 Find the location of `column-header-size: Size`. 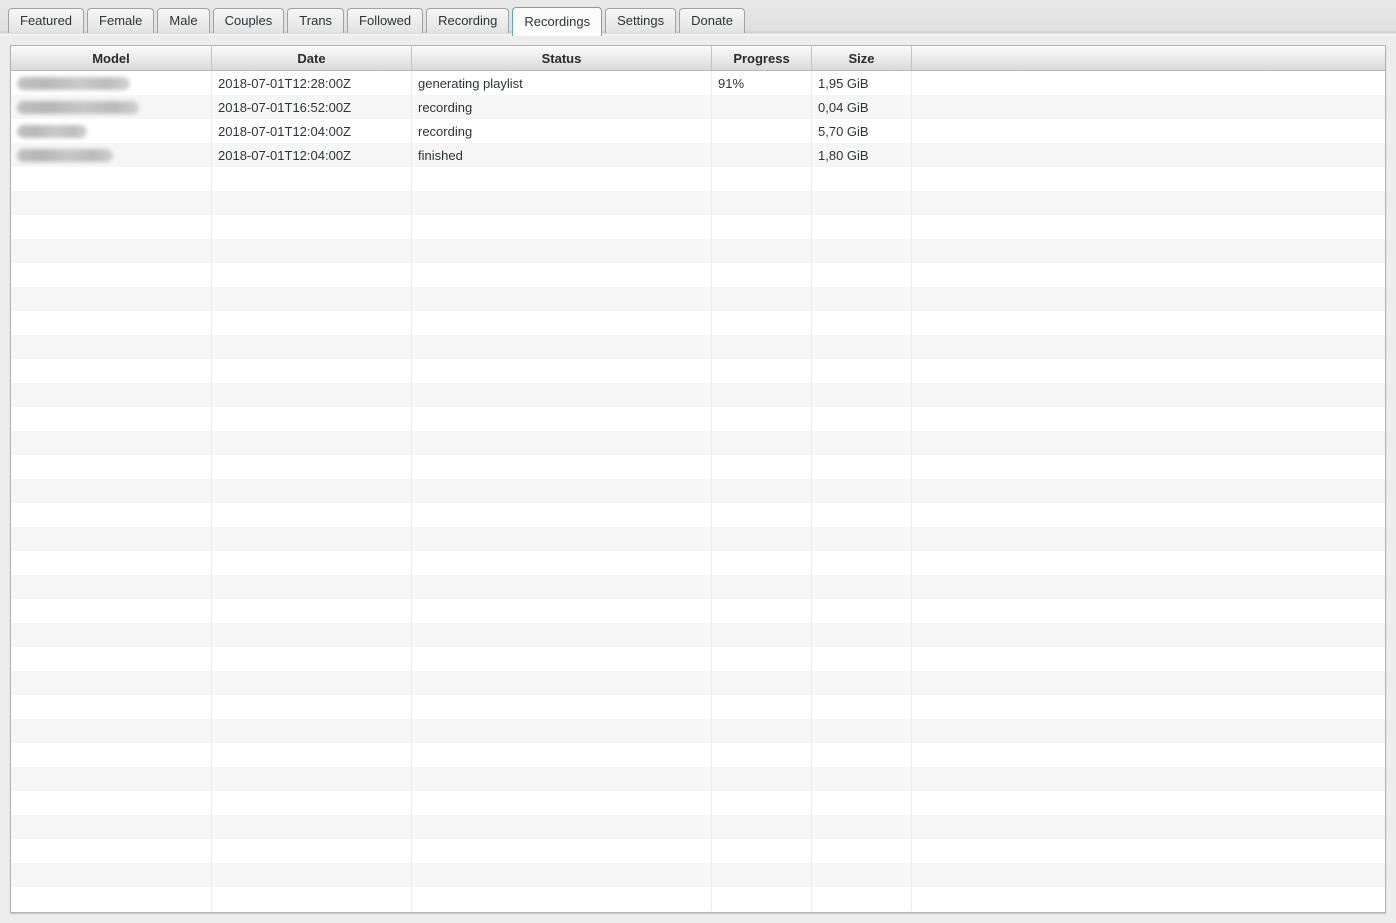

column-header-size: Size is located at coordinates (862, 58).